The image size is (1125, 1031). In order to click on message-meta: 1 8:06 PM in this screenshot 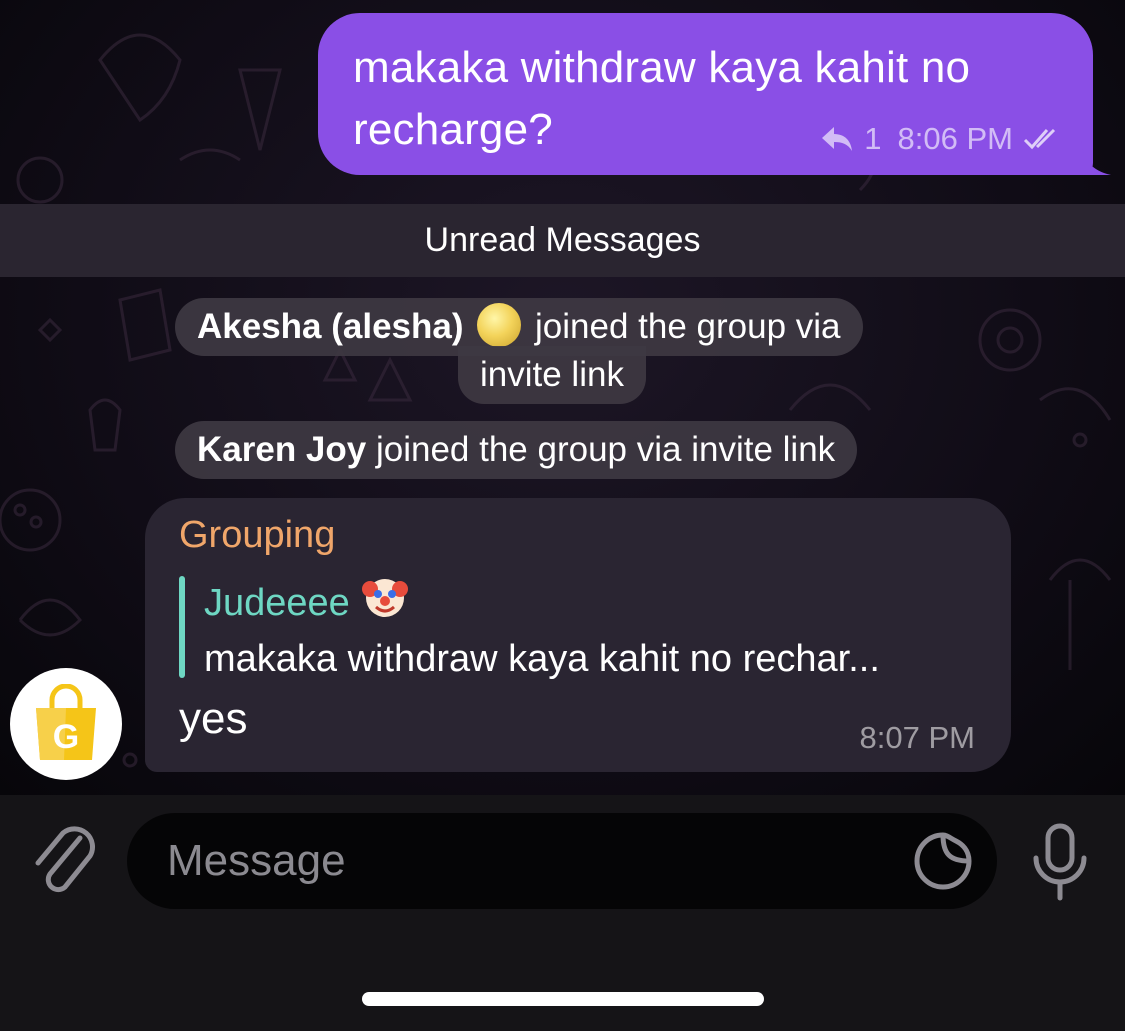, I will do `click(942, 139)`.